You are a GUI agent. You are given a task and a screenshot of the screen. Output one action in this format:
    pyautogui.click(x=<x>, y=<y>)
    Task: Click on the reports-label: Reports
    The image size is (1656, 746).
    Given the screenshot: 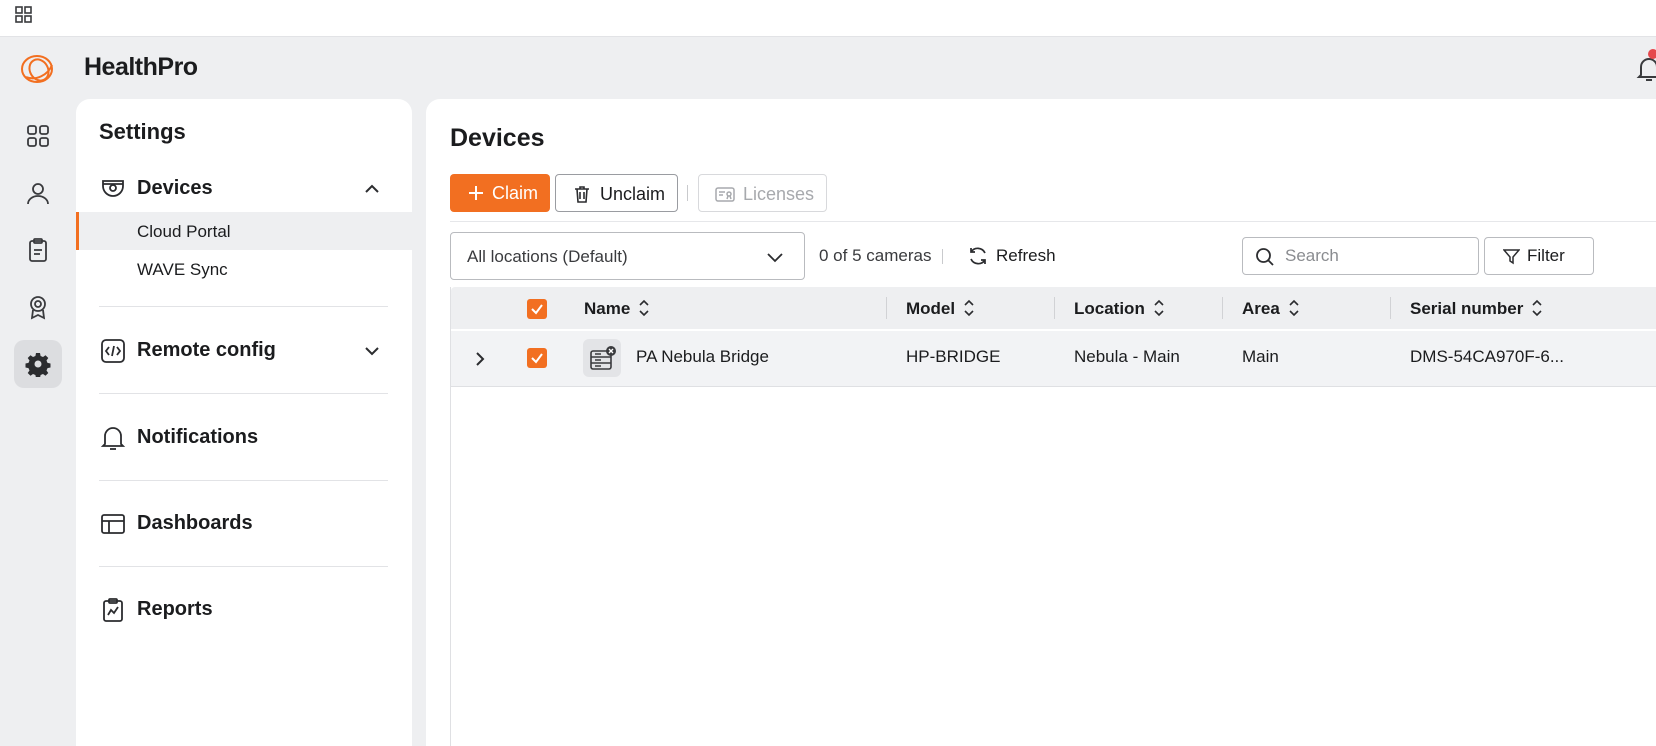 What is the action you would take?
    pyautogui.click(x=175, y=609)
    